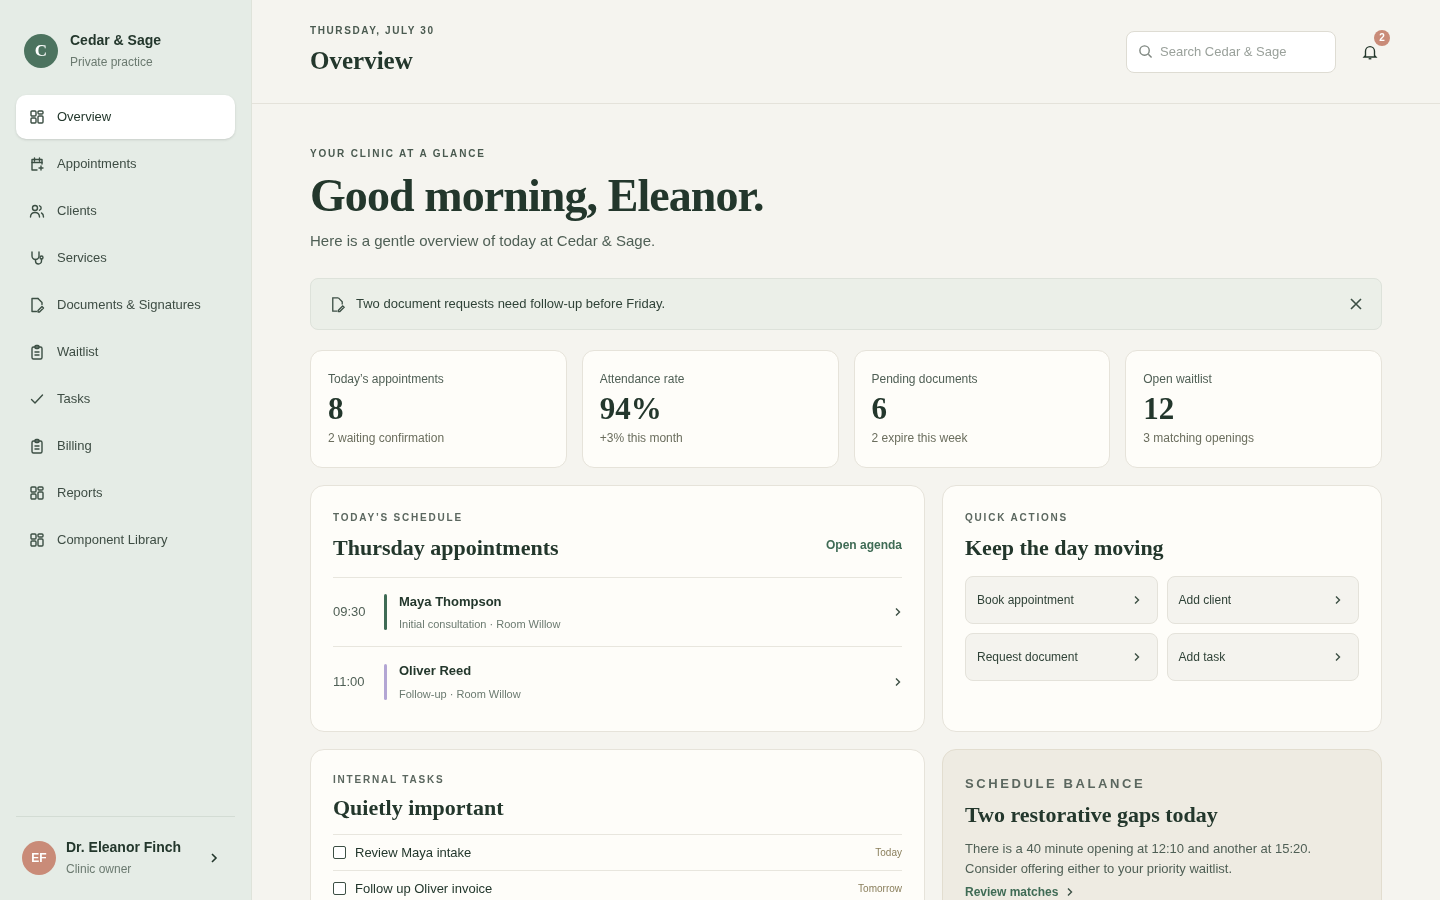 This screenshot has width=1440, height=900. What do you see at coordinates (125, 540) in the screenshot?
I see `nav-item: Component Library` at bounding box center [125, 540].